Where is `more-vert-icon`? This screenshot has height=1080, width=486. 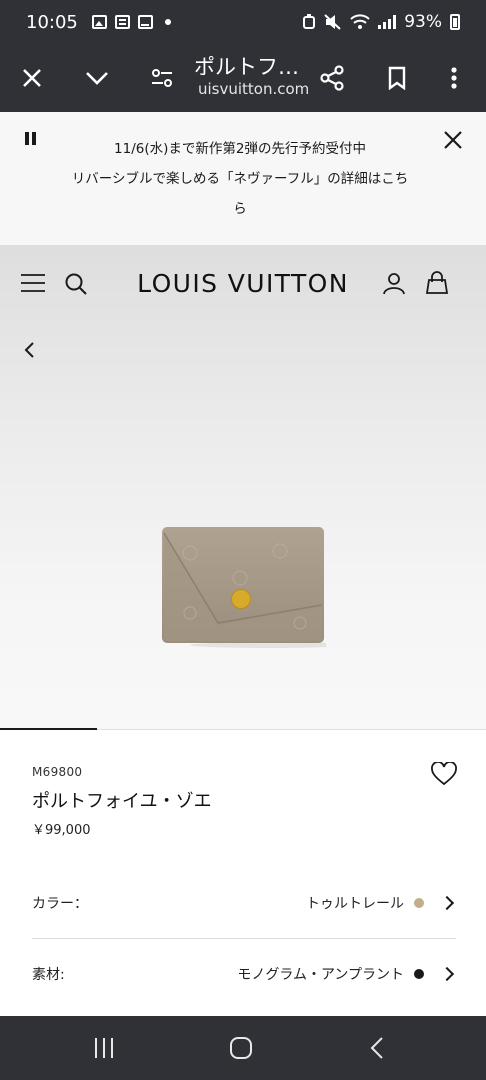 more-vert-icon is located at coordinates (454, 78).